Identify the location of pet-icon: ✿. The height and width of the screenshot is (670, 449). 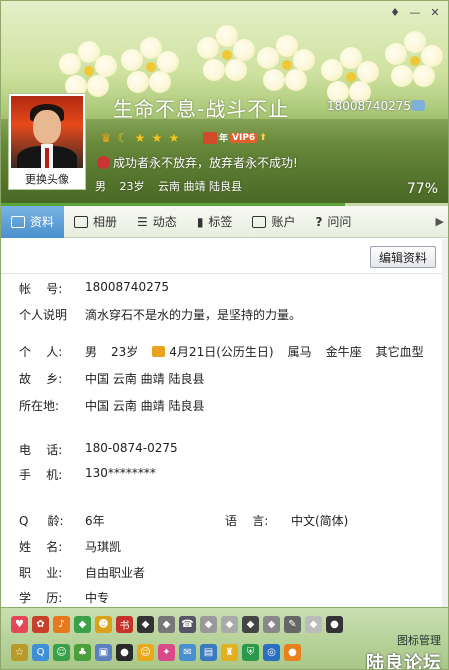
(40, 624).